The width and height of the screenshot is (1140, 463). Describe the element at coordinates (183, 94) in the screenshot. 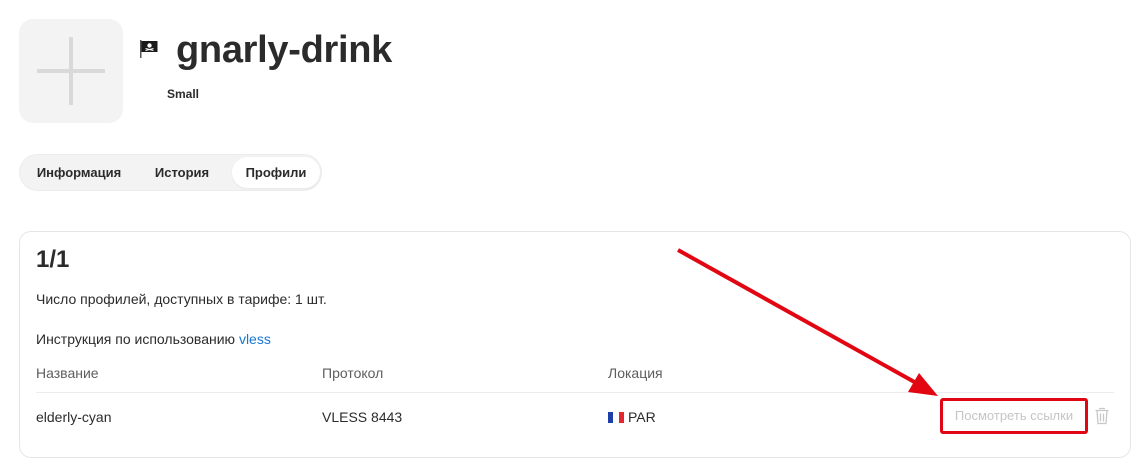

I see `plan-label: Small` at that location.